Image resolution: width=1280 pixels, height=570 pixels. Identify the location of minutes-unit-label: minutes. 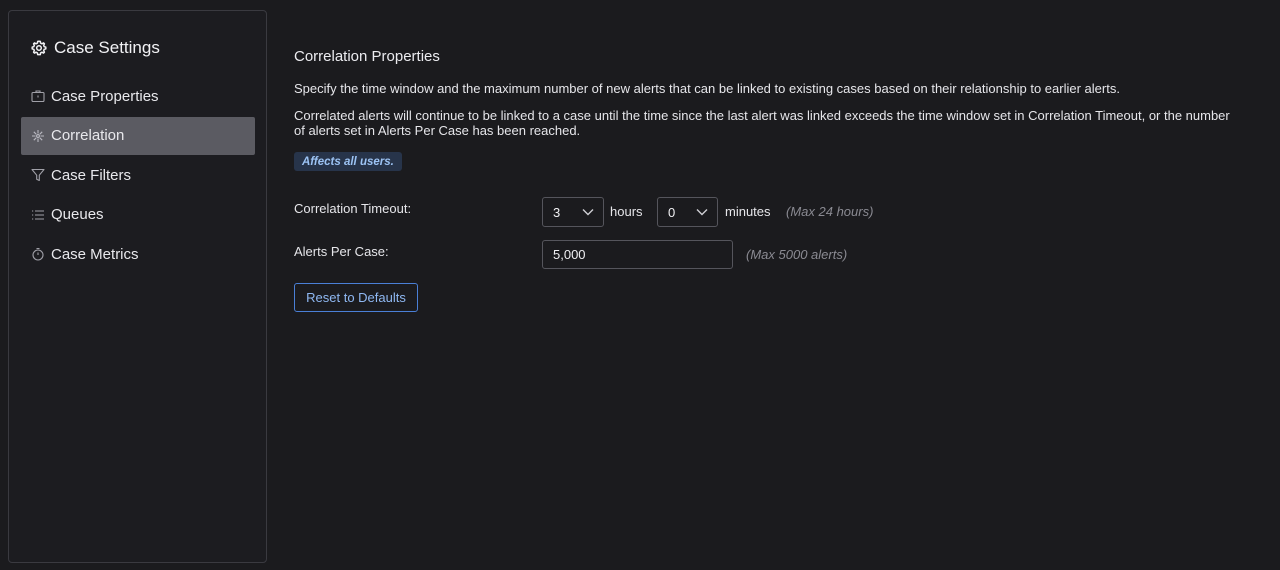
(748, 211).